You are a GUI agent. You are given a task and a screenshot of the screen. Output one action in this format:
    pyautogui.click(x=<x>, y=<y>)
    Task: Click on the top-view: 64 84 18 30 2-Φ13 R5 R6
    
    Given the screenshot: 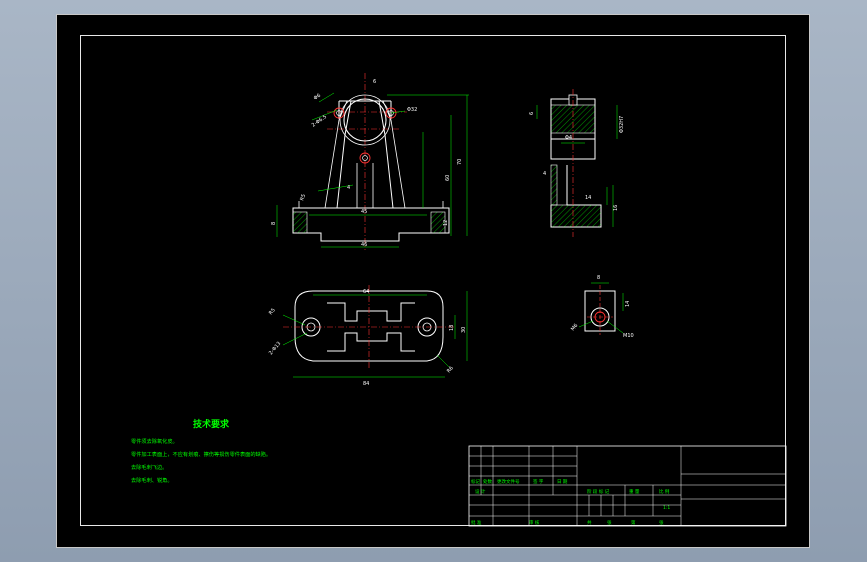 What is the action you would take?
    pyautogui.click(x=368, y=336)
    